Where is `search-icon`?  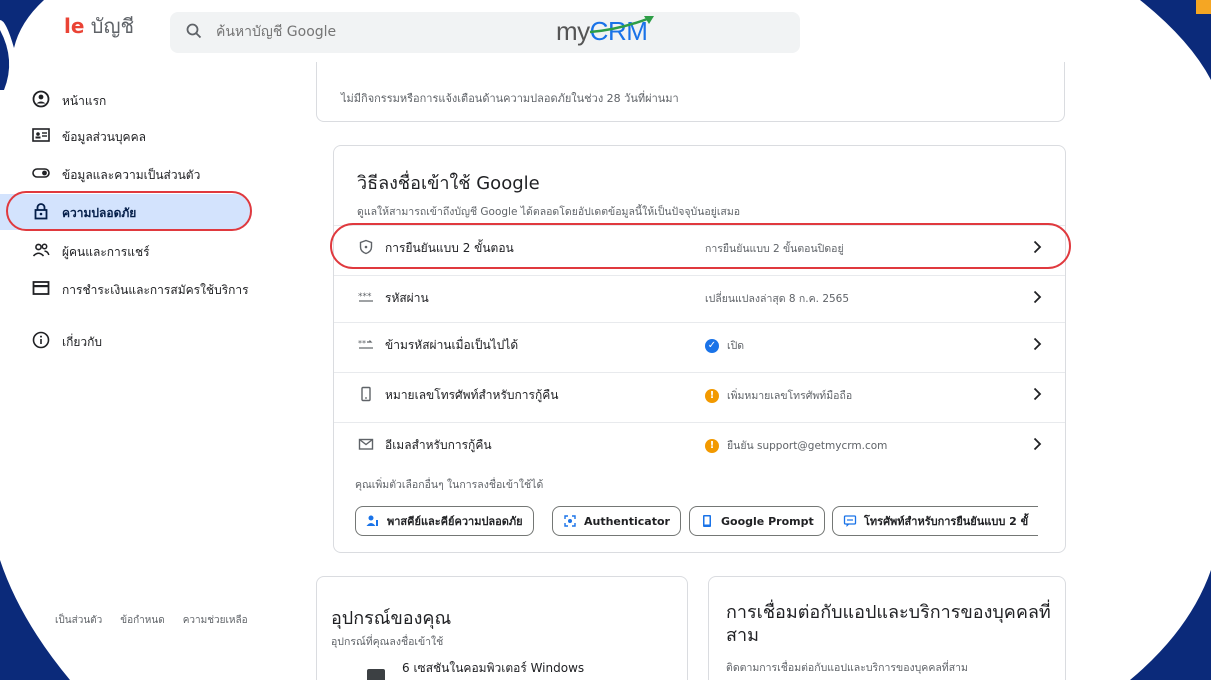 search-icon is located at coordinates (194, 33).